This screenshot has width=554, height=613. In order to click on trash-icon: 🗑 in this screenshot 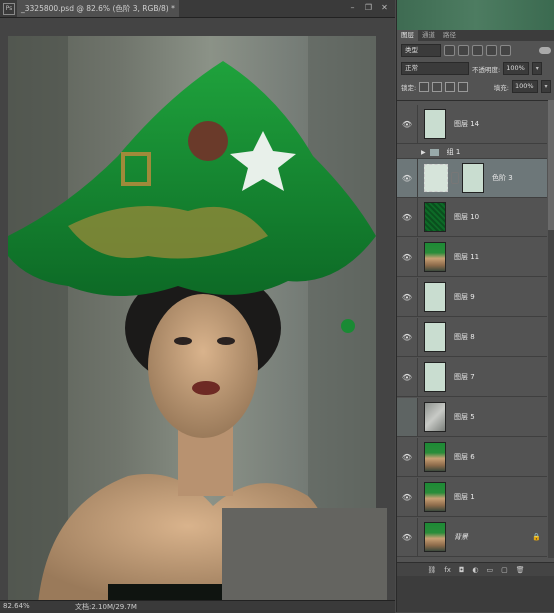, I will do `click(520, 570)`.